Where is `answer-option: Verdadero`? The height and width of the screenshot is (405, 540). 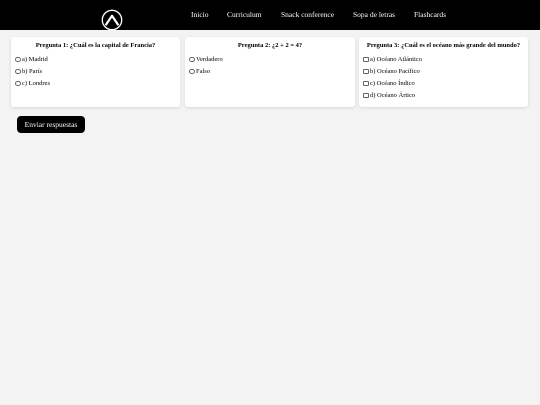 answer-option: Verdadero is located at coordinates (206, 59).